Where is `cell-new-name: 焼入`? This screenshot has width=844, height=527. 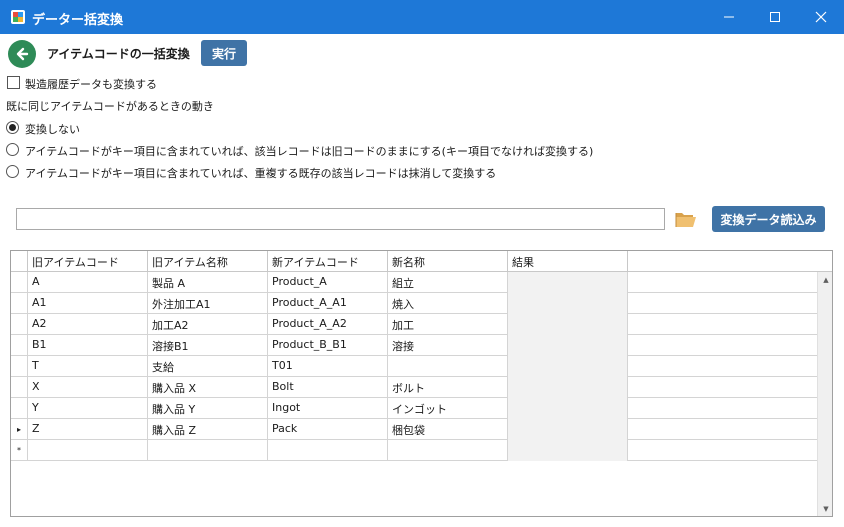 cell-new-name: 焼入 is located at coordinates (448, 303).